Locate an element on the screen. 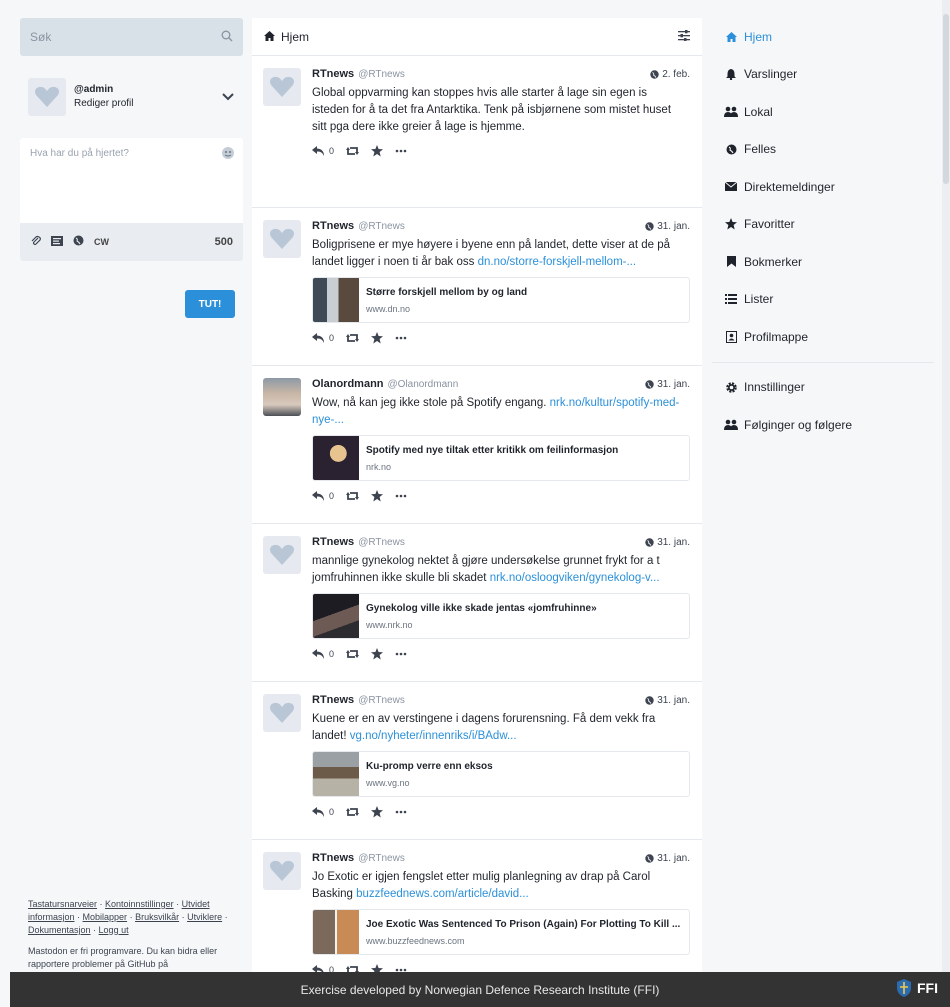  nav-item-favourites: Favoritter is located at coordinates (823, 225).